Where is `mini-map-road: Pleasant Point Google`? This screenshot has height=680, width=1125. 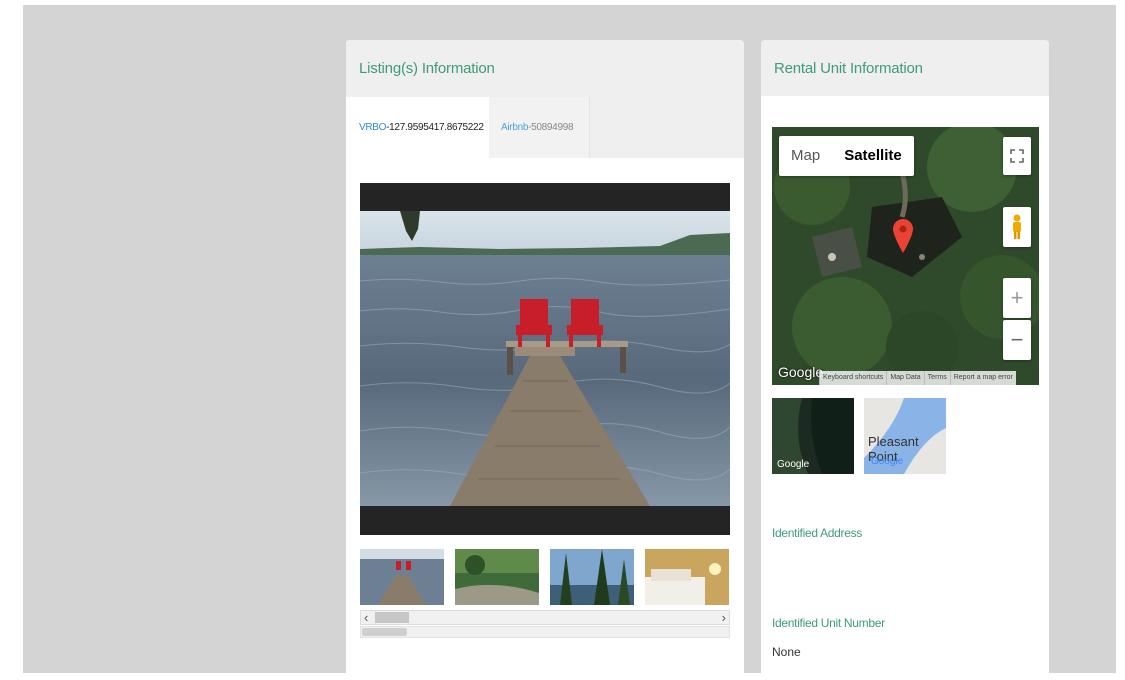 mini-map-road: Pleasant Point Google is located at coordinates (905, 436).